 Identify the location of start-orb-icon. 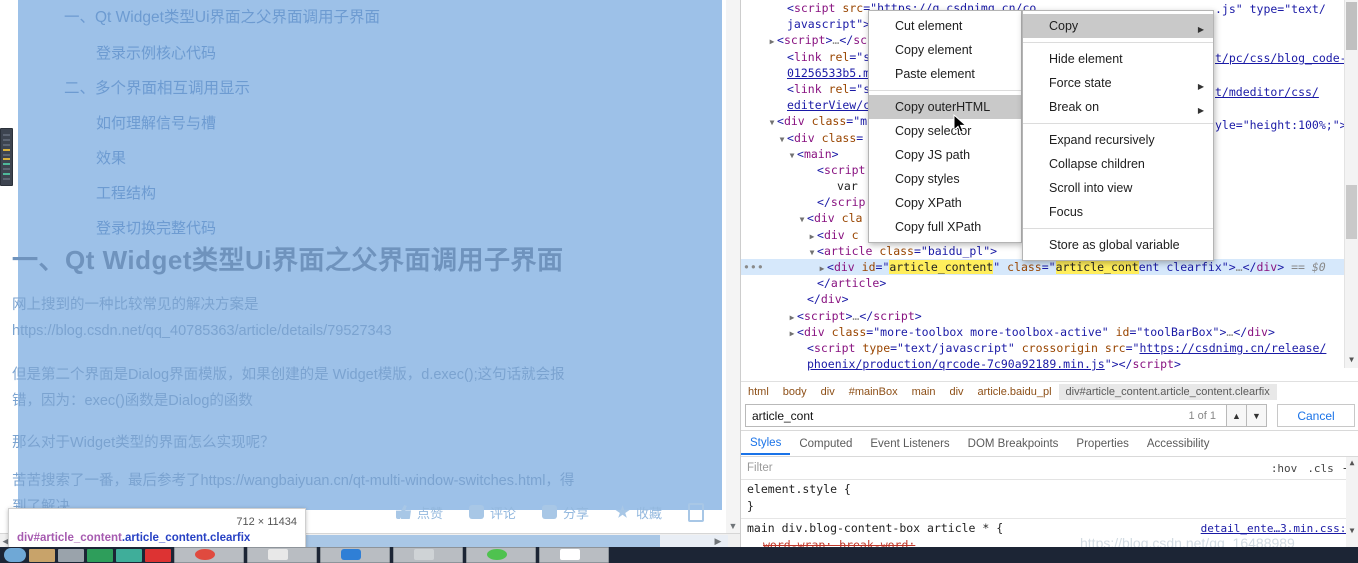
(15, 555).